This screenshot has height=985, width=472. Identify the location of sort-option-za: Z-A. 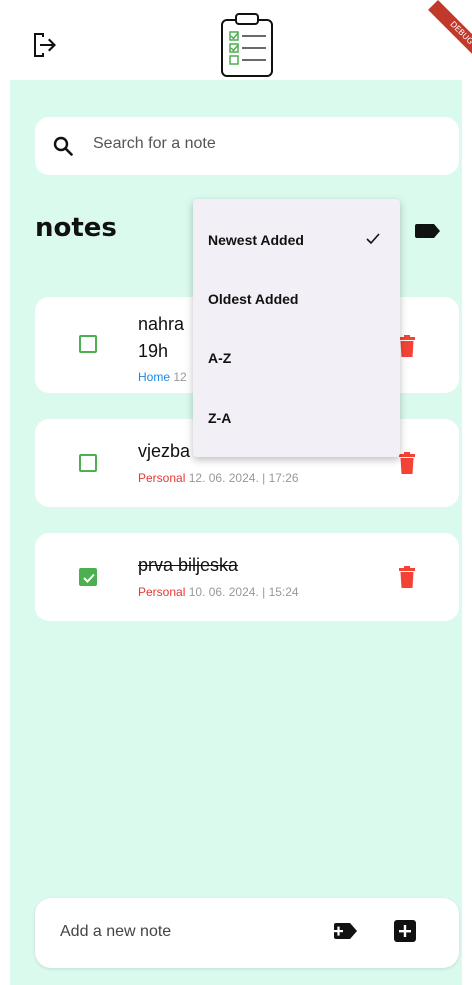
(219, 418).